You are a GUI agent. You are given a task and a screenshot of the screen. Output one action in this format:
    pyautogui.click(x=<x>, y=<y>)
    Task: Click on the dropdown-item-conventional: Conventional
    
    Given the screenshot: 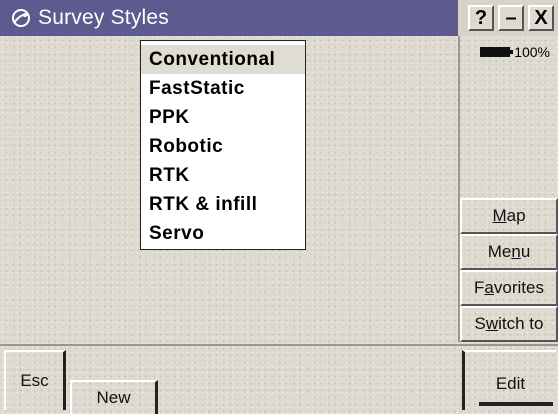 What is the action you would take?
    pyautogui.click(x=223, y=59)
    